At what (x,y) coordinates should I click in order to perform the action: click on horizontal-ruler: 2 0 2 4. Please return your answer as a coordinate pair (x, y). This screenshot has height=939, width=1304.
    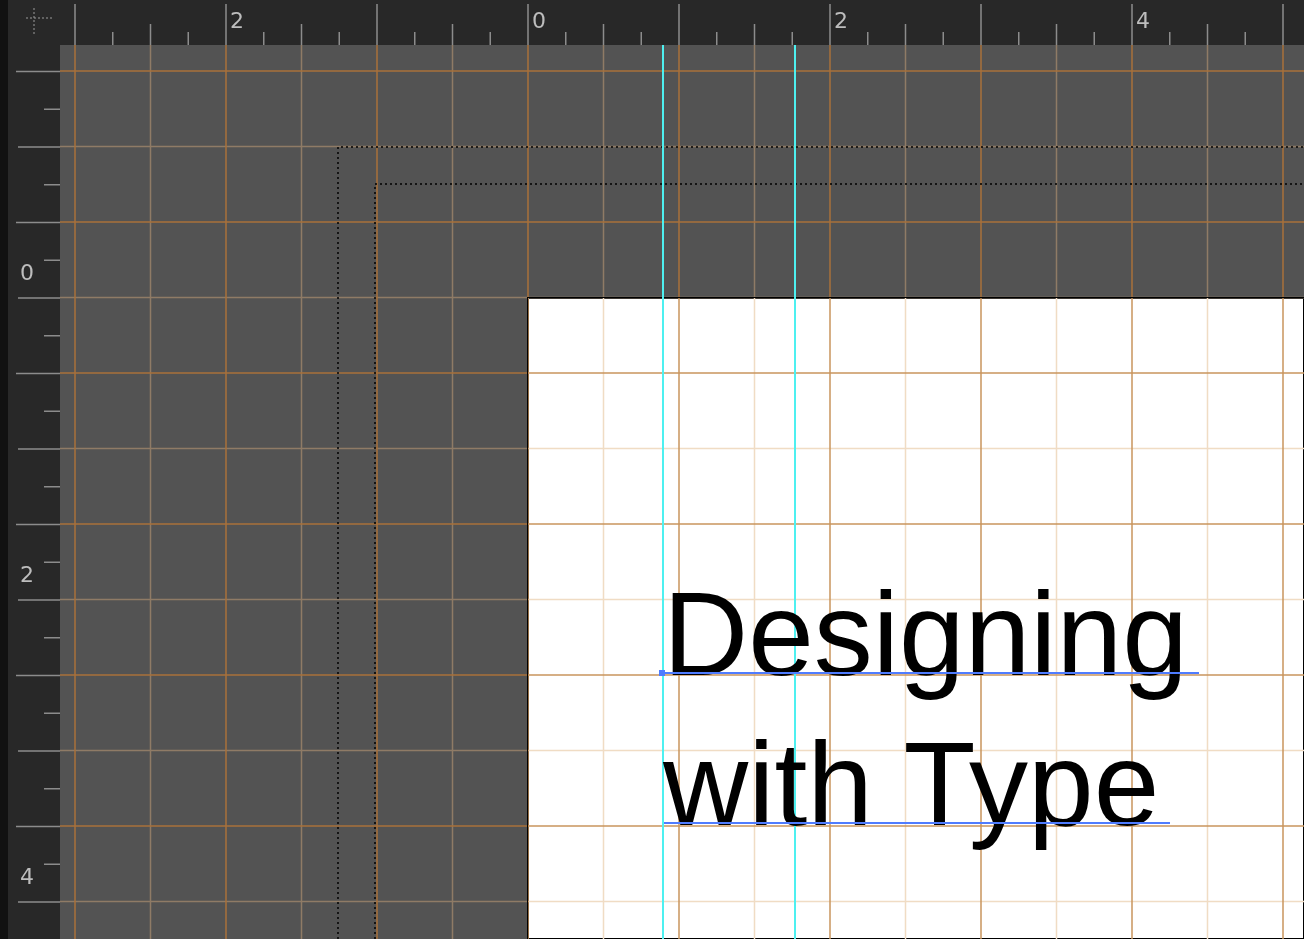
    Looking at the image, I should click on (682, 22).